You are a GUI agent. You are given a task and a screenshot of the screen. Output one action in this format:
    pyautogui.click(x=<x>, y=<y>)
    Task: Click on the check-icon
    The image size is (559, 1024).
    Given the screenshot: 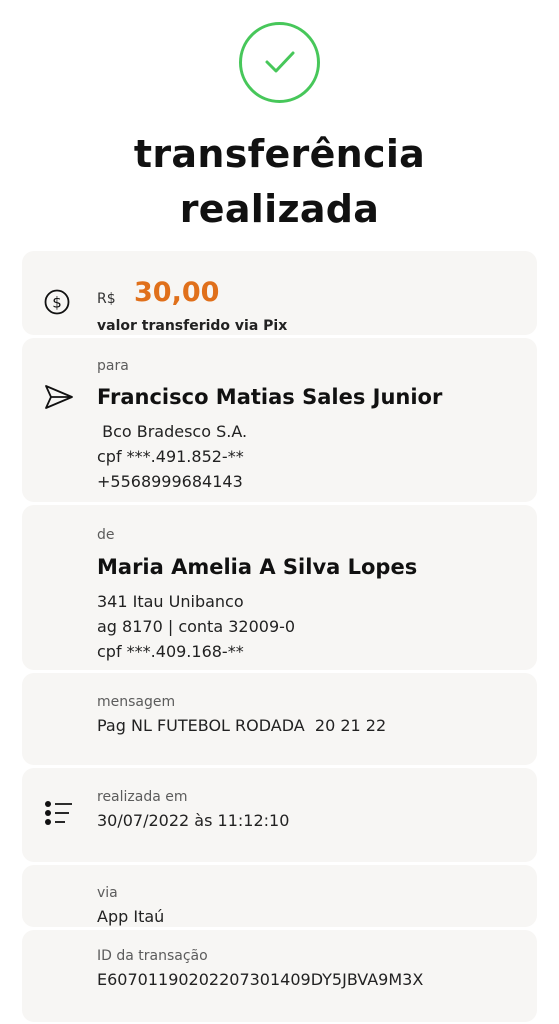 What is the action you would take?
    pyautogui.click(x=280, y=62)
    